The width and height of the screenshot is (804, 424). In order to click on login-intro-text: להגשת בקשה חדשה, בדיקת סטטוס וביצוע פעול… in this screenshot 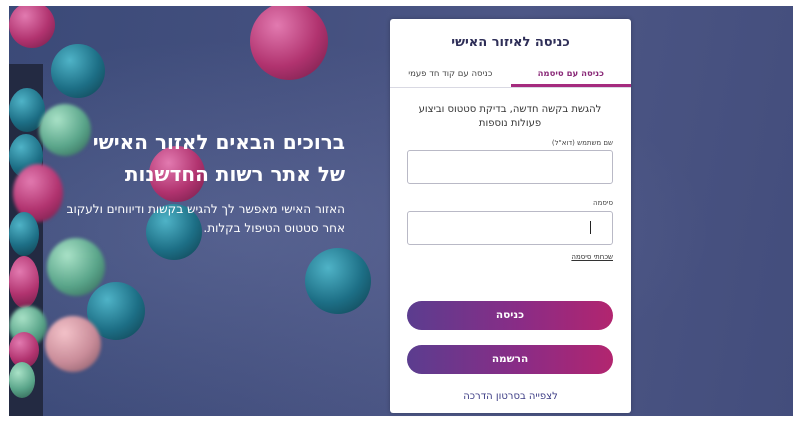, I will do `click(510, 116)`.